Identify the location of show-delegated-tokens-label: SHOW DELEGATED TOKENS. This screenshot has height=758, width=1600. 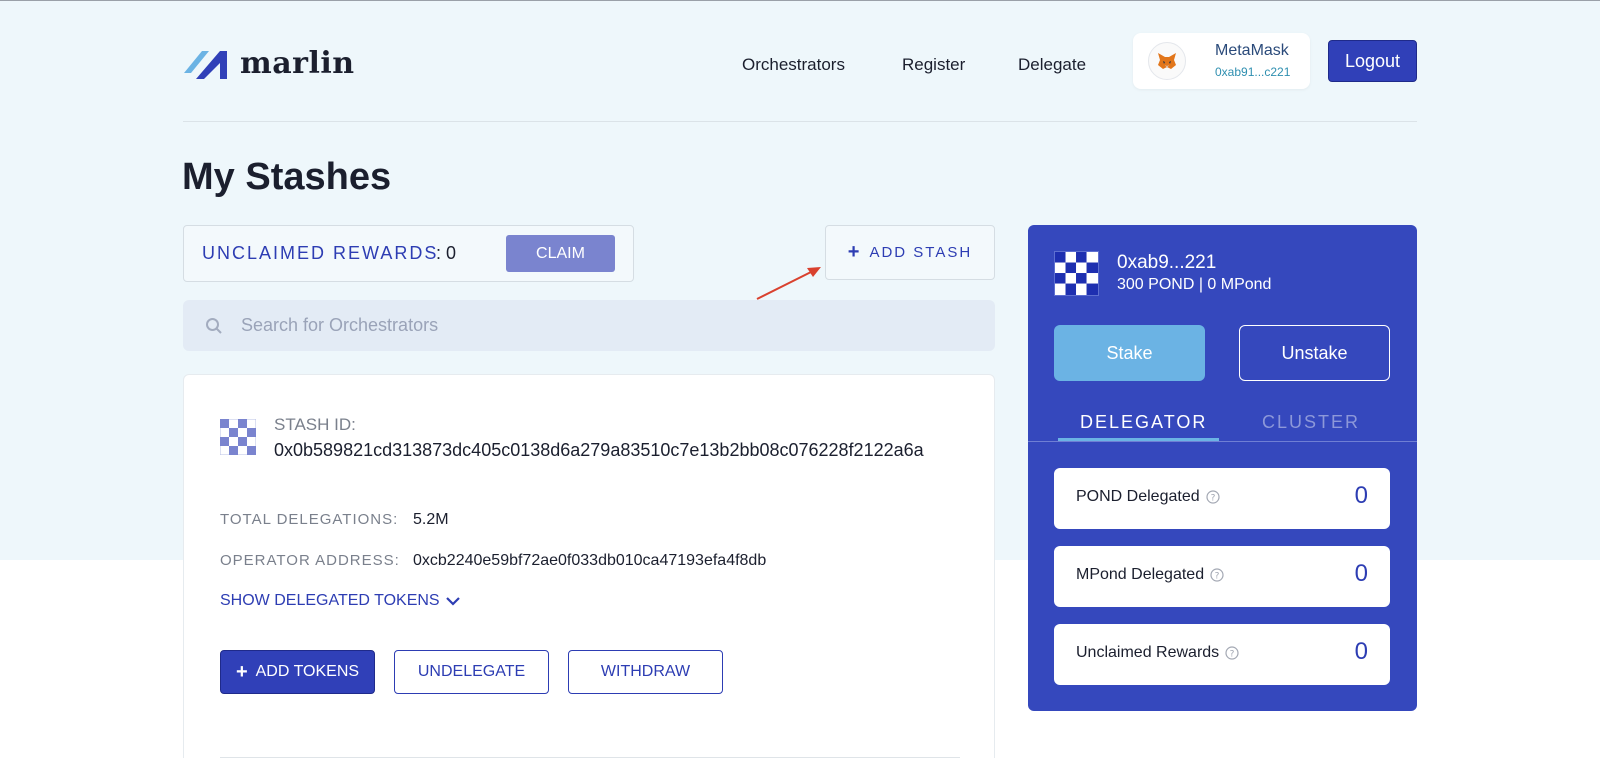
(330, 600).